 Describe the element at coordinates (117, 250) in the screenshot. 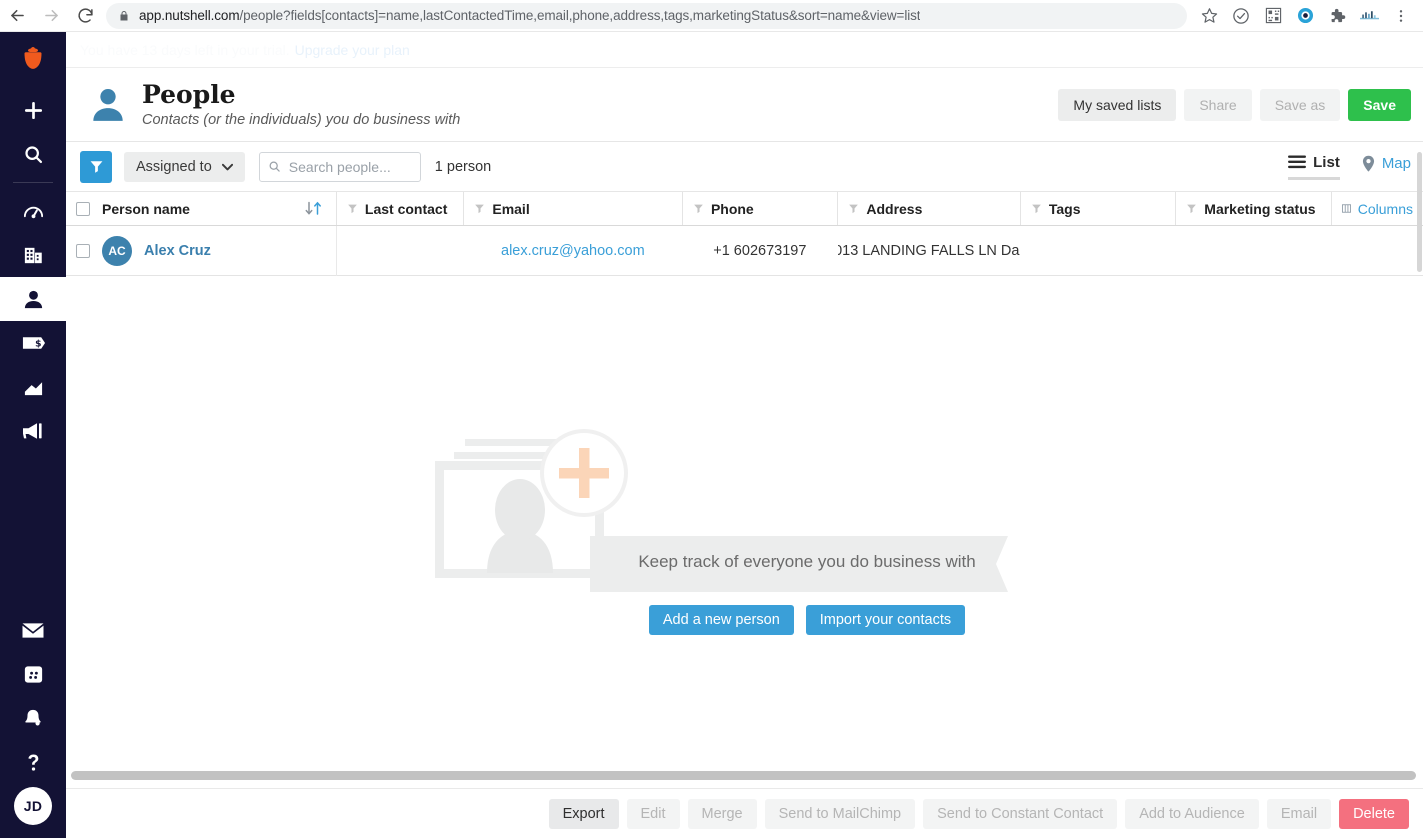

I see `row-avatar: AC` at that location.